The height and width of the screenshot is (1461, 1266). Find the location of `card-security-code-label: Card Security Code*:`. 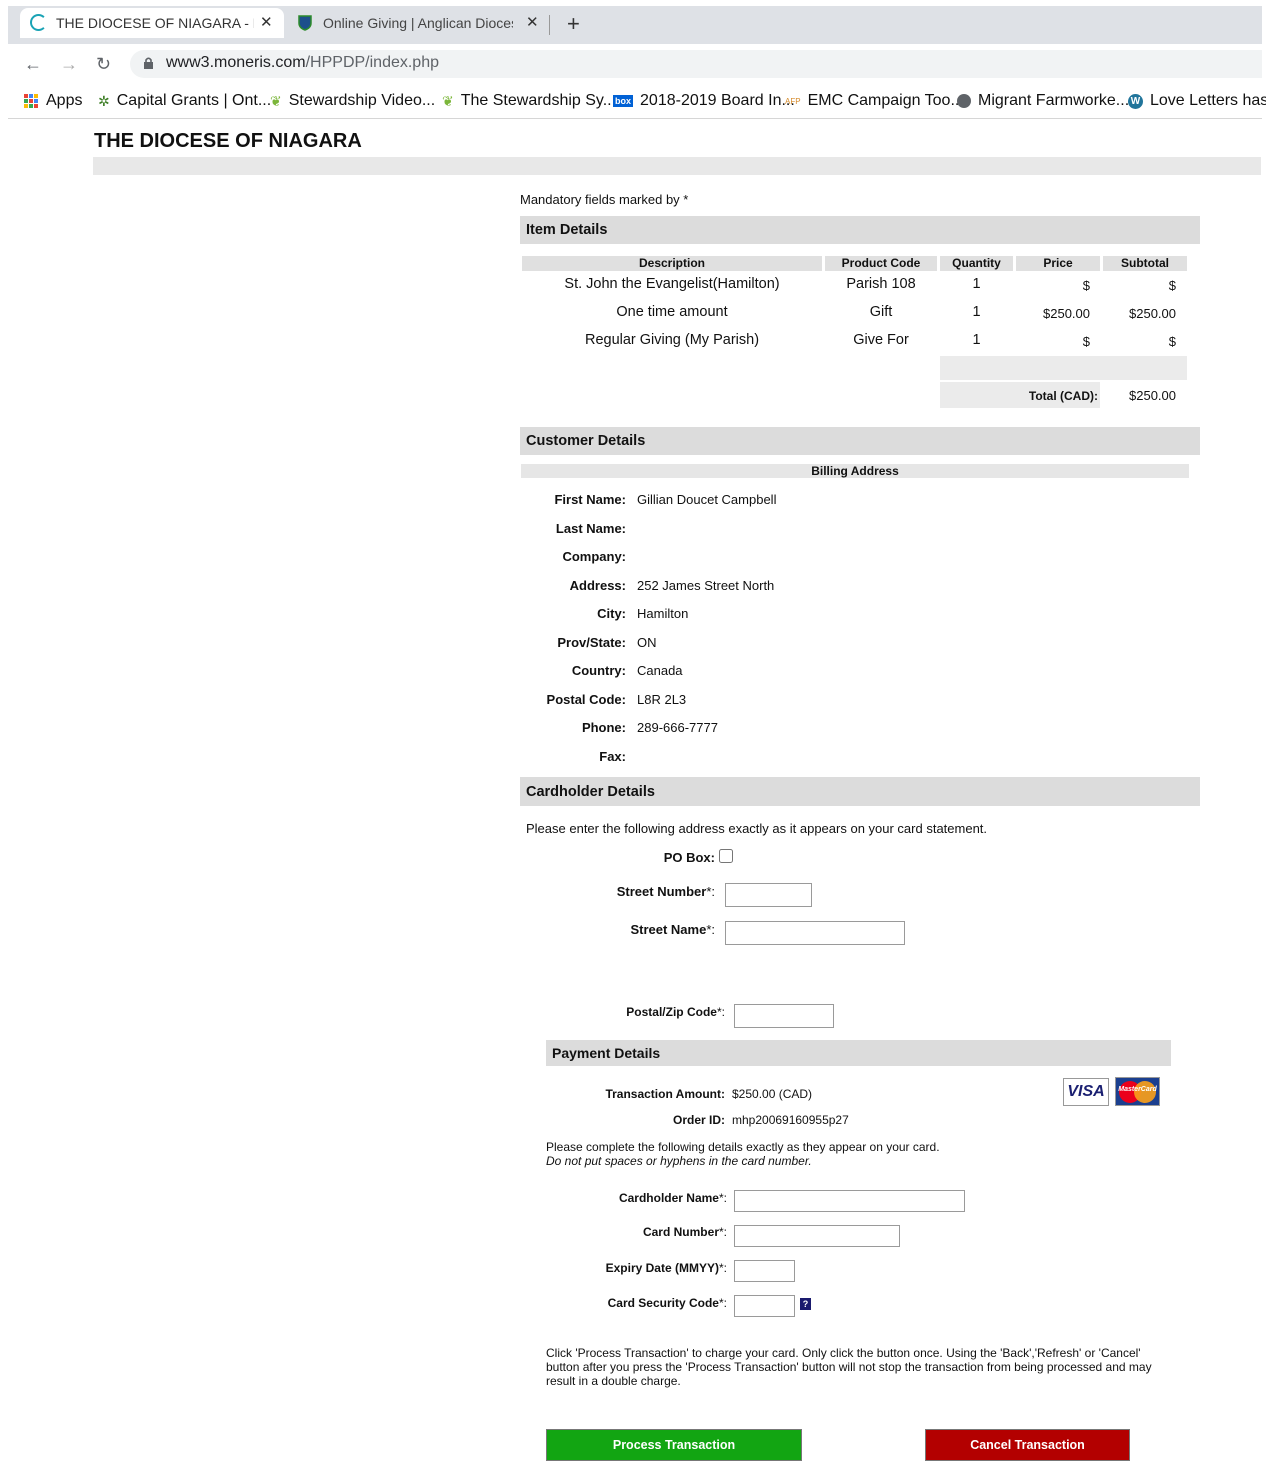

card-security-code-label: Card Security Code*: is located at coordinates (667, 1303).